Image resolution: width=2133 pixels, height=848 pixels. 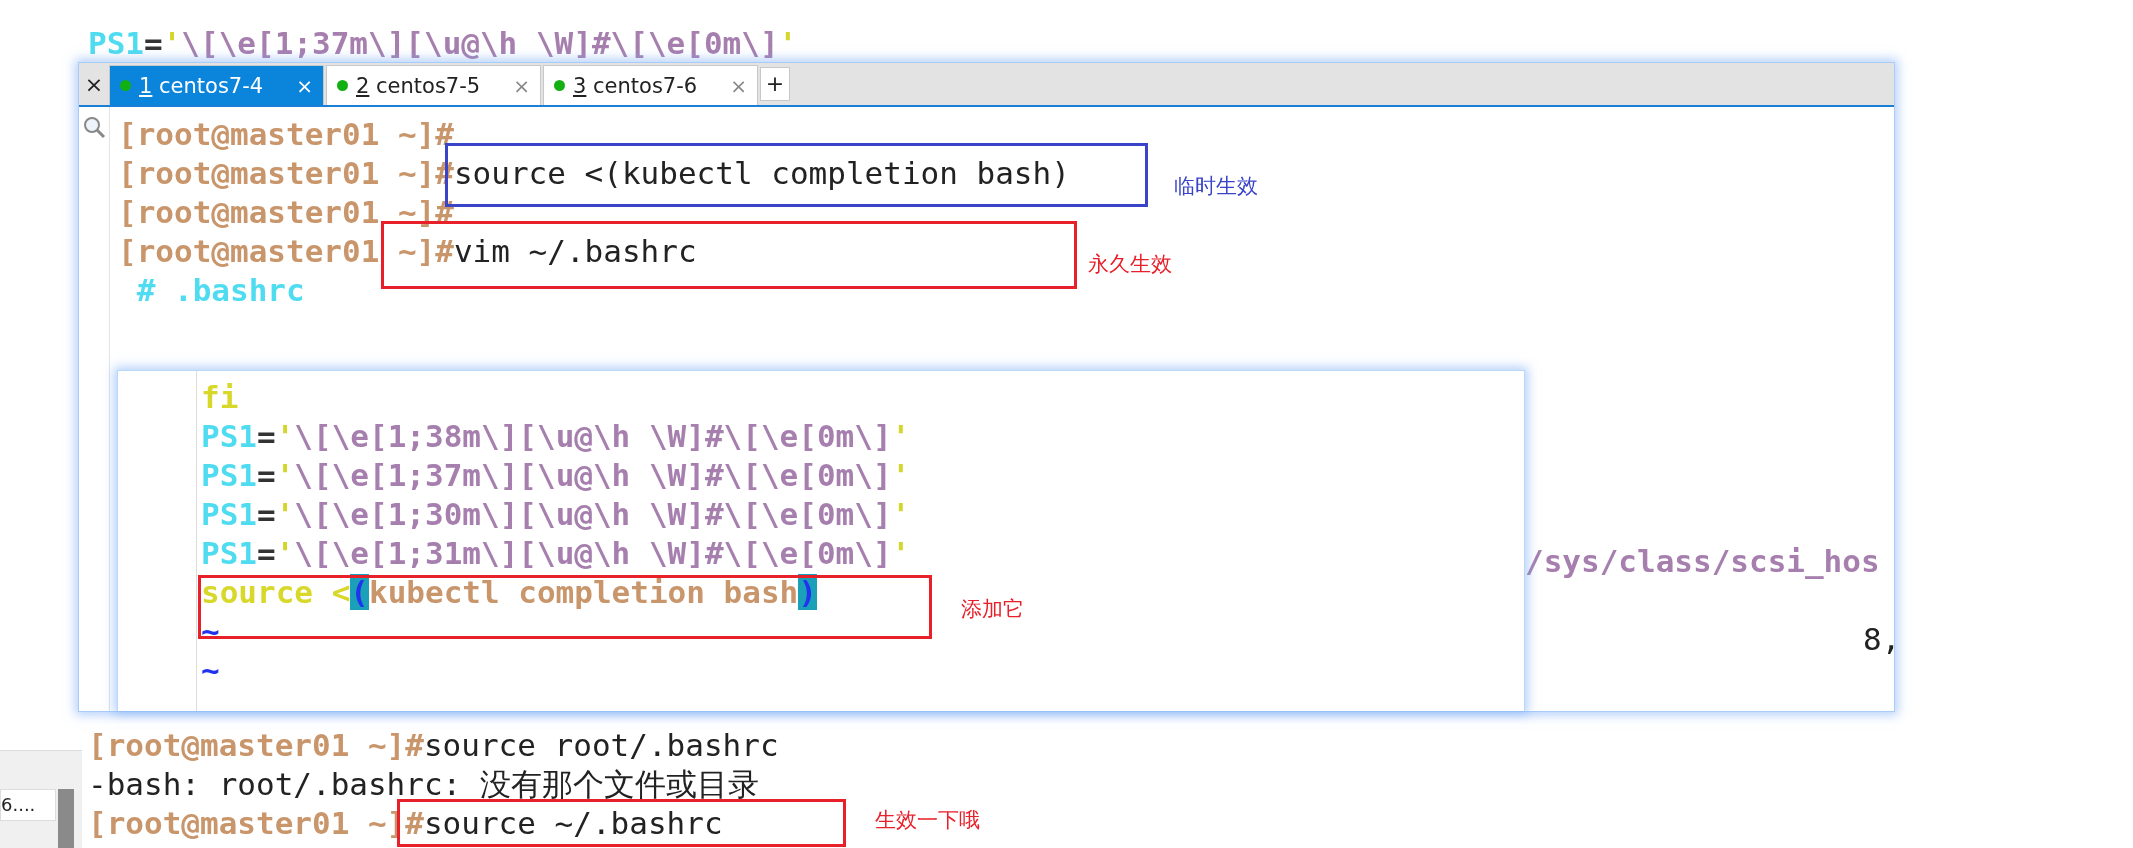 What do you see at coordinates (433, 745) in the screenshot?
I see `terminal-line: [root@master01 ~]#source root/.bashrc` at bounding box center [433, 745].